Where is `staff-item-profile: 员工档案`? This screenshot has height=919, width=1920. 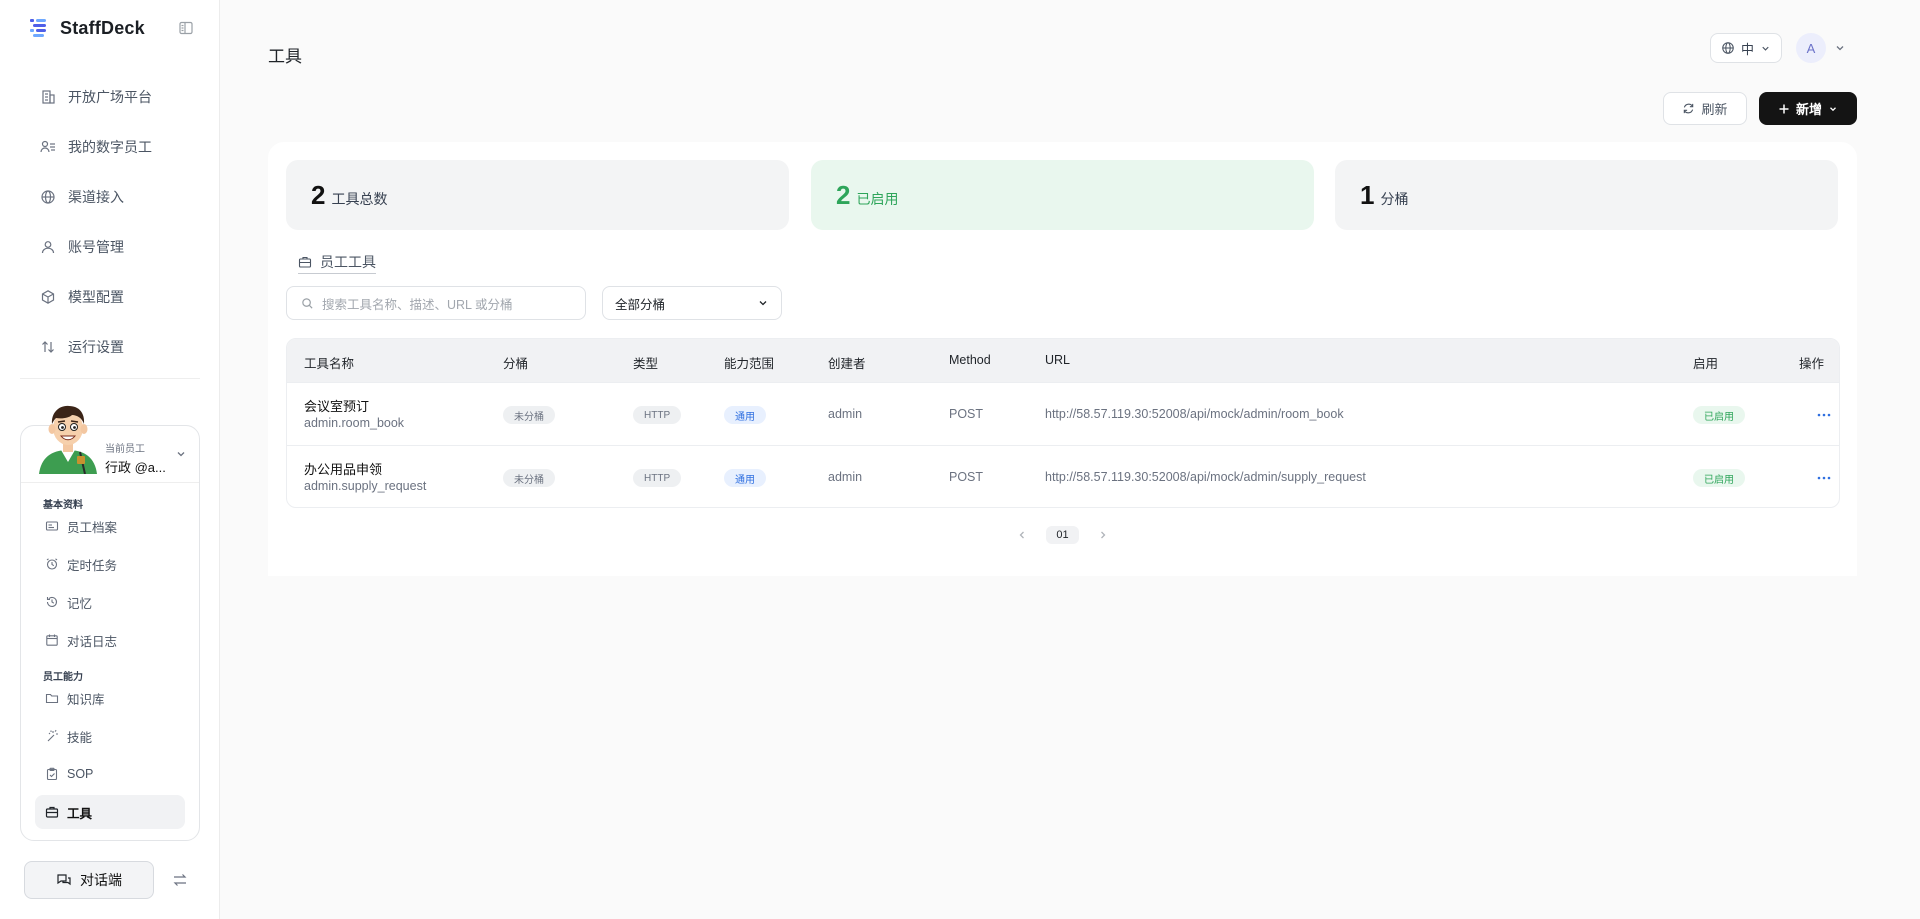 staff-item-profile: 员工档案 is located at coordinates (110, 526).